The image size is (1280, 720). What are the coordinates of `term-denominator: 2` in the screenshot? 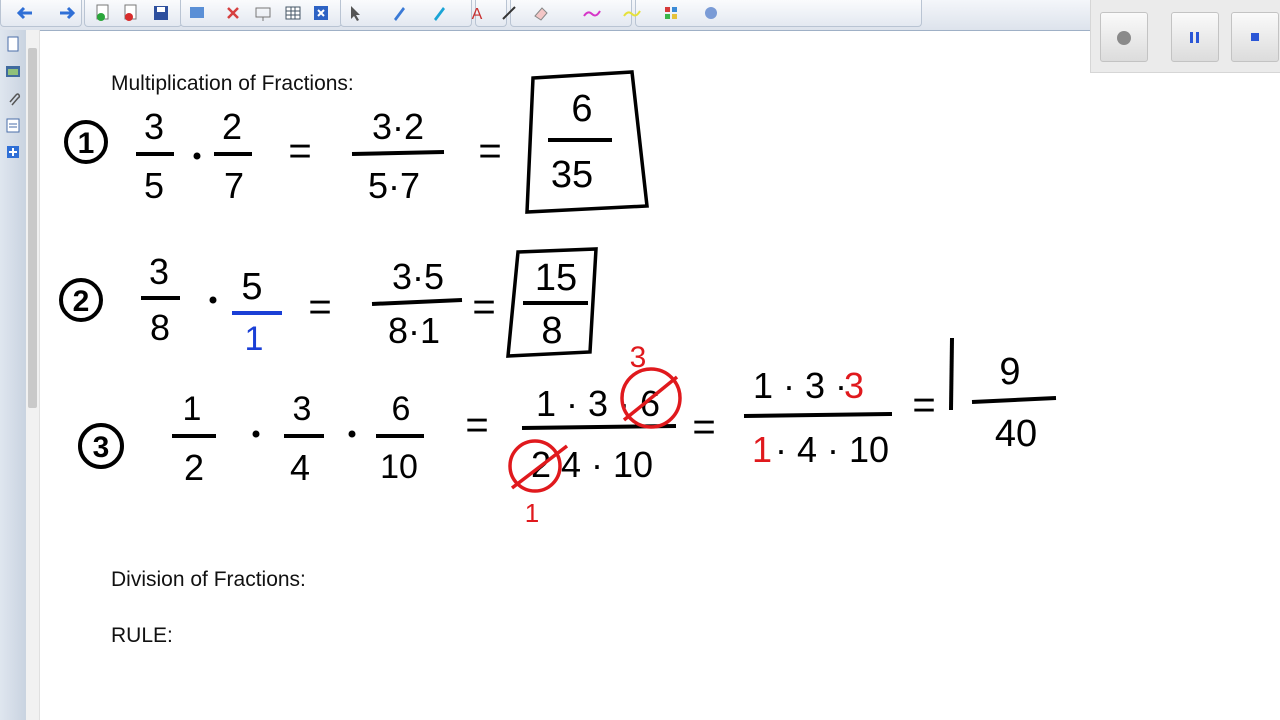 It's located at (194, 467).